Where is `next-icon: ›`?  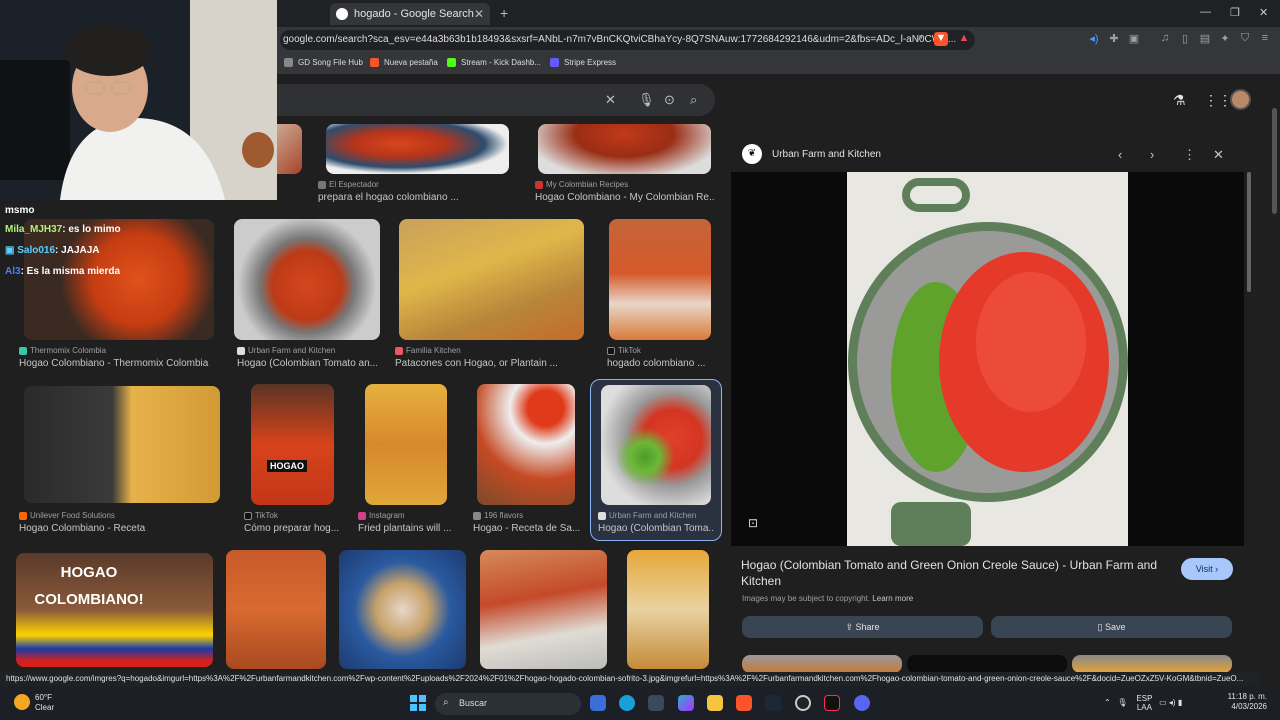
next-icon: › is located at coordinates (1152, 154).